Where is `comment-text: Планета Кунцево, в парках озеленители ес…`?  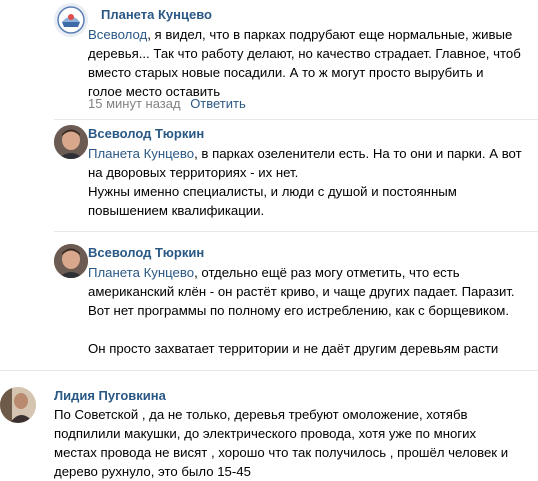
comment-text: Планета Кунцево, в парках озеленители ес… is located at coordinates (305, 182).